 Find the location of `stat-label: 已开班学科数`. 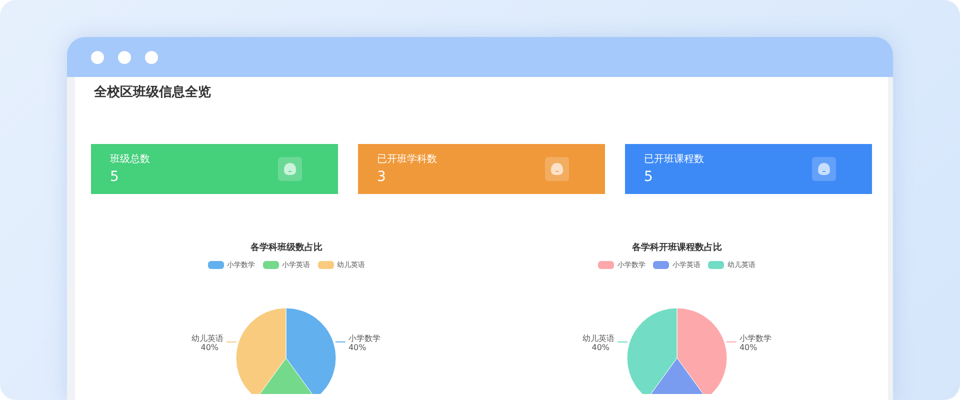

stat-label: 已开班学科数 is located at coordinates (407, 159).